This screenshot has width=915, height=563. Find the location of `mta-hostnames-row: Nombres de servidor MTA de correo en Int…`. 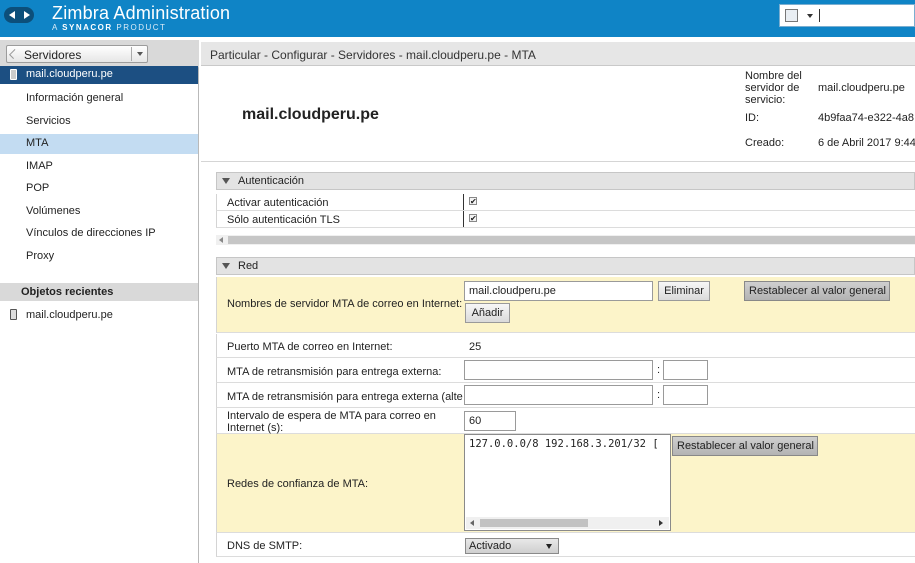

mta-hostnames-row: Nombres de servidor MTA de correo en Int… is located at coordinates (565, 305).